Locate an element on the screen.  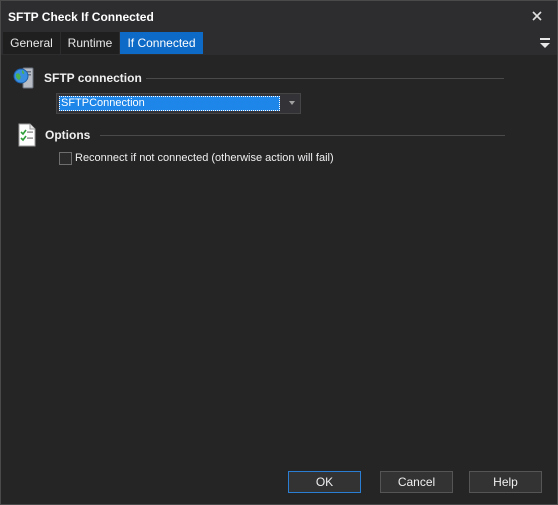
window-title: SFTP Check If Connected is located at coordinates (81, 17).